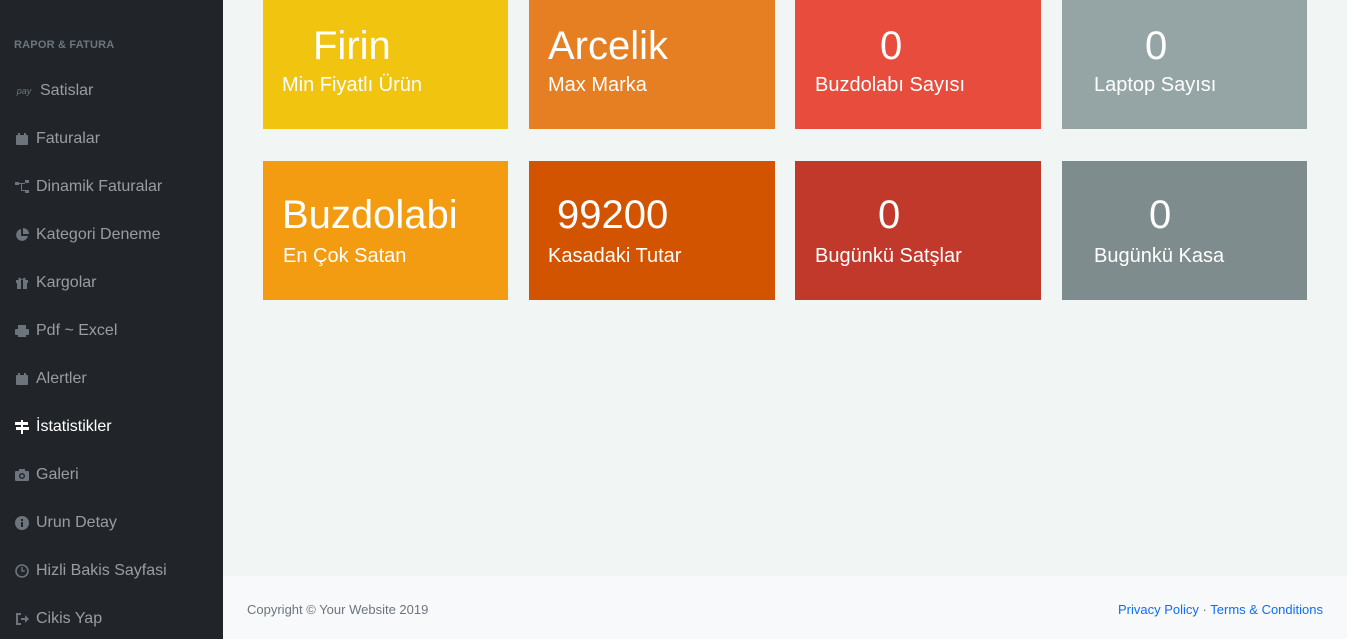  What do you see at coordinates (338, 609) in the screenshot?
I see `copyright-text: Copyright © Your Website 2019` at bounding box center [338, 609].